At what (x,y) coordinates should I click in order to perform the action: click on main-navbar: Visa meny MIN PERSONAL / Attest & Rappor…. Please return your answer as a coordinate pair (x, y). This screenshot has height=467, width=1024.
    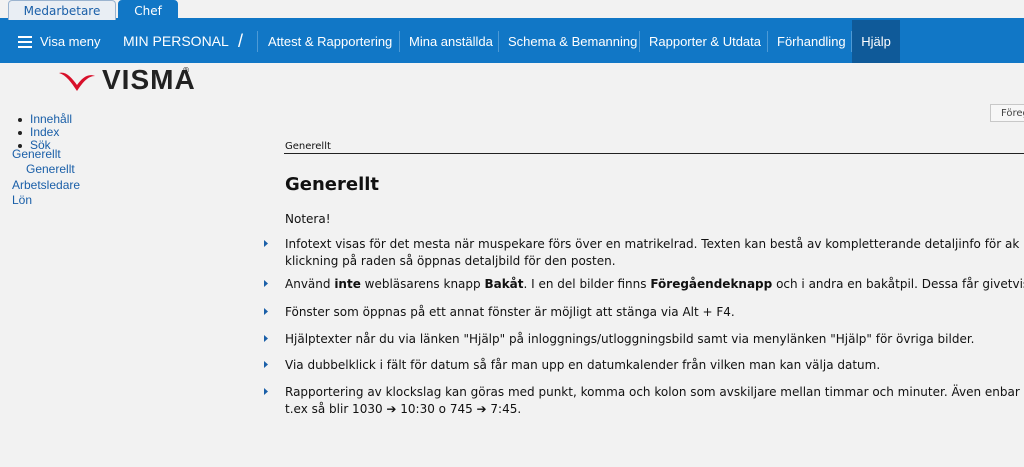
    Looking at the image, I should click on (512, 41).